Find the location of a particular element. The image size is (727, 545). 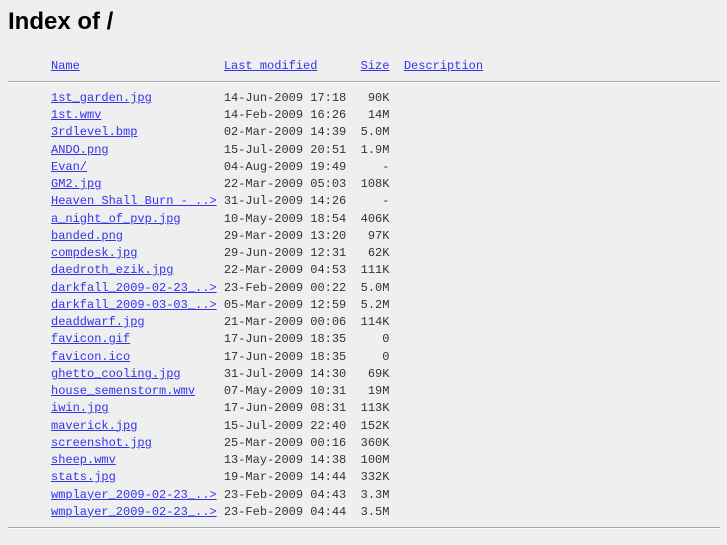

file-size: 14M is located at coordinates (378, 115).